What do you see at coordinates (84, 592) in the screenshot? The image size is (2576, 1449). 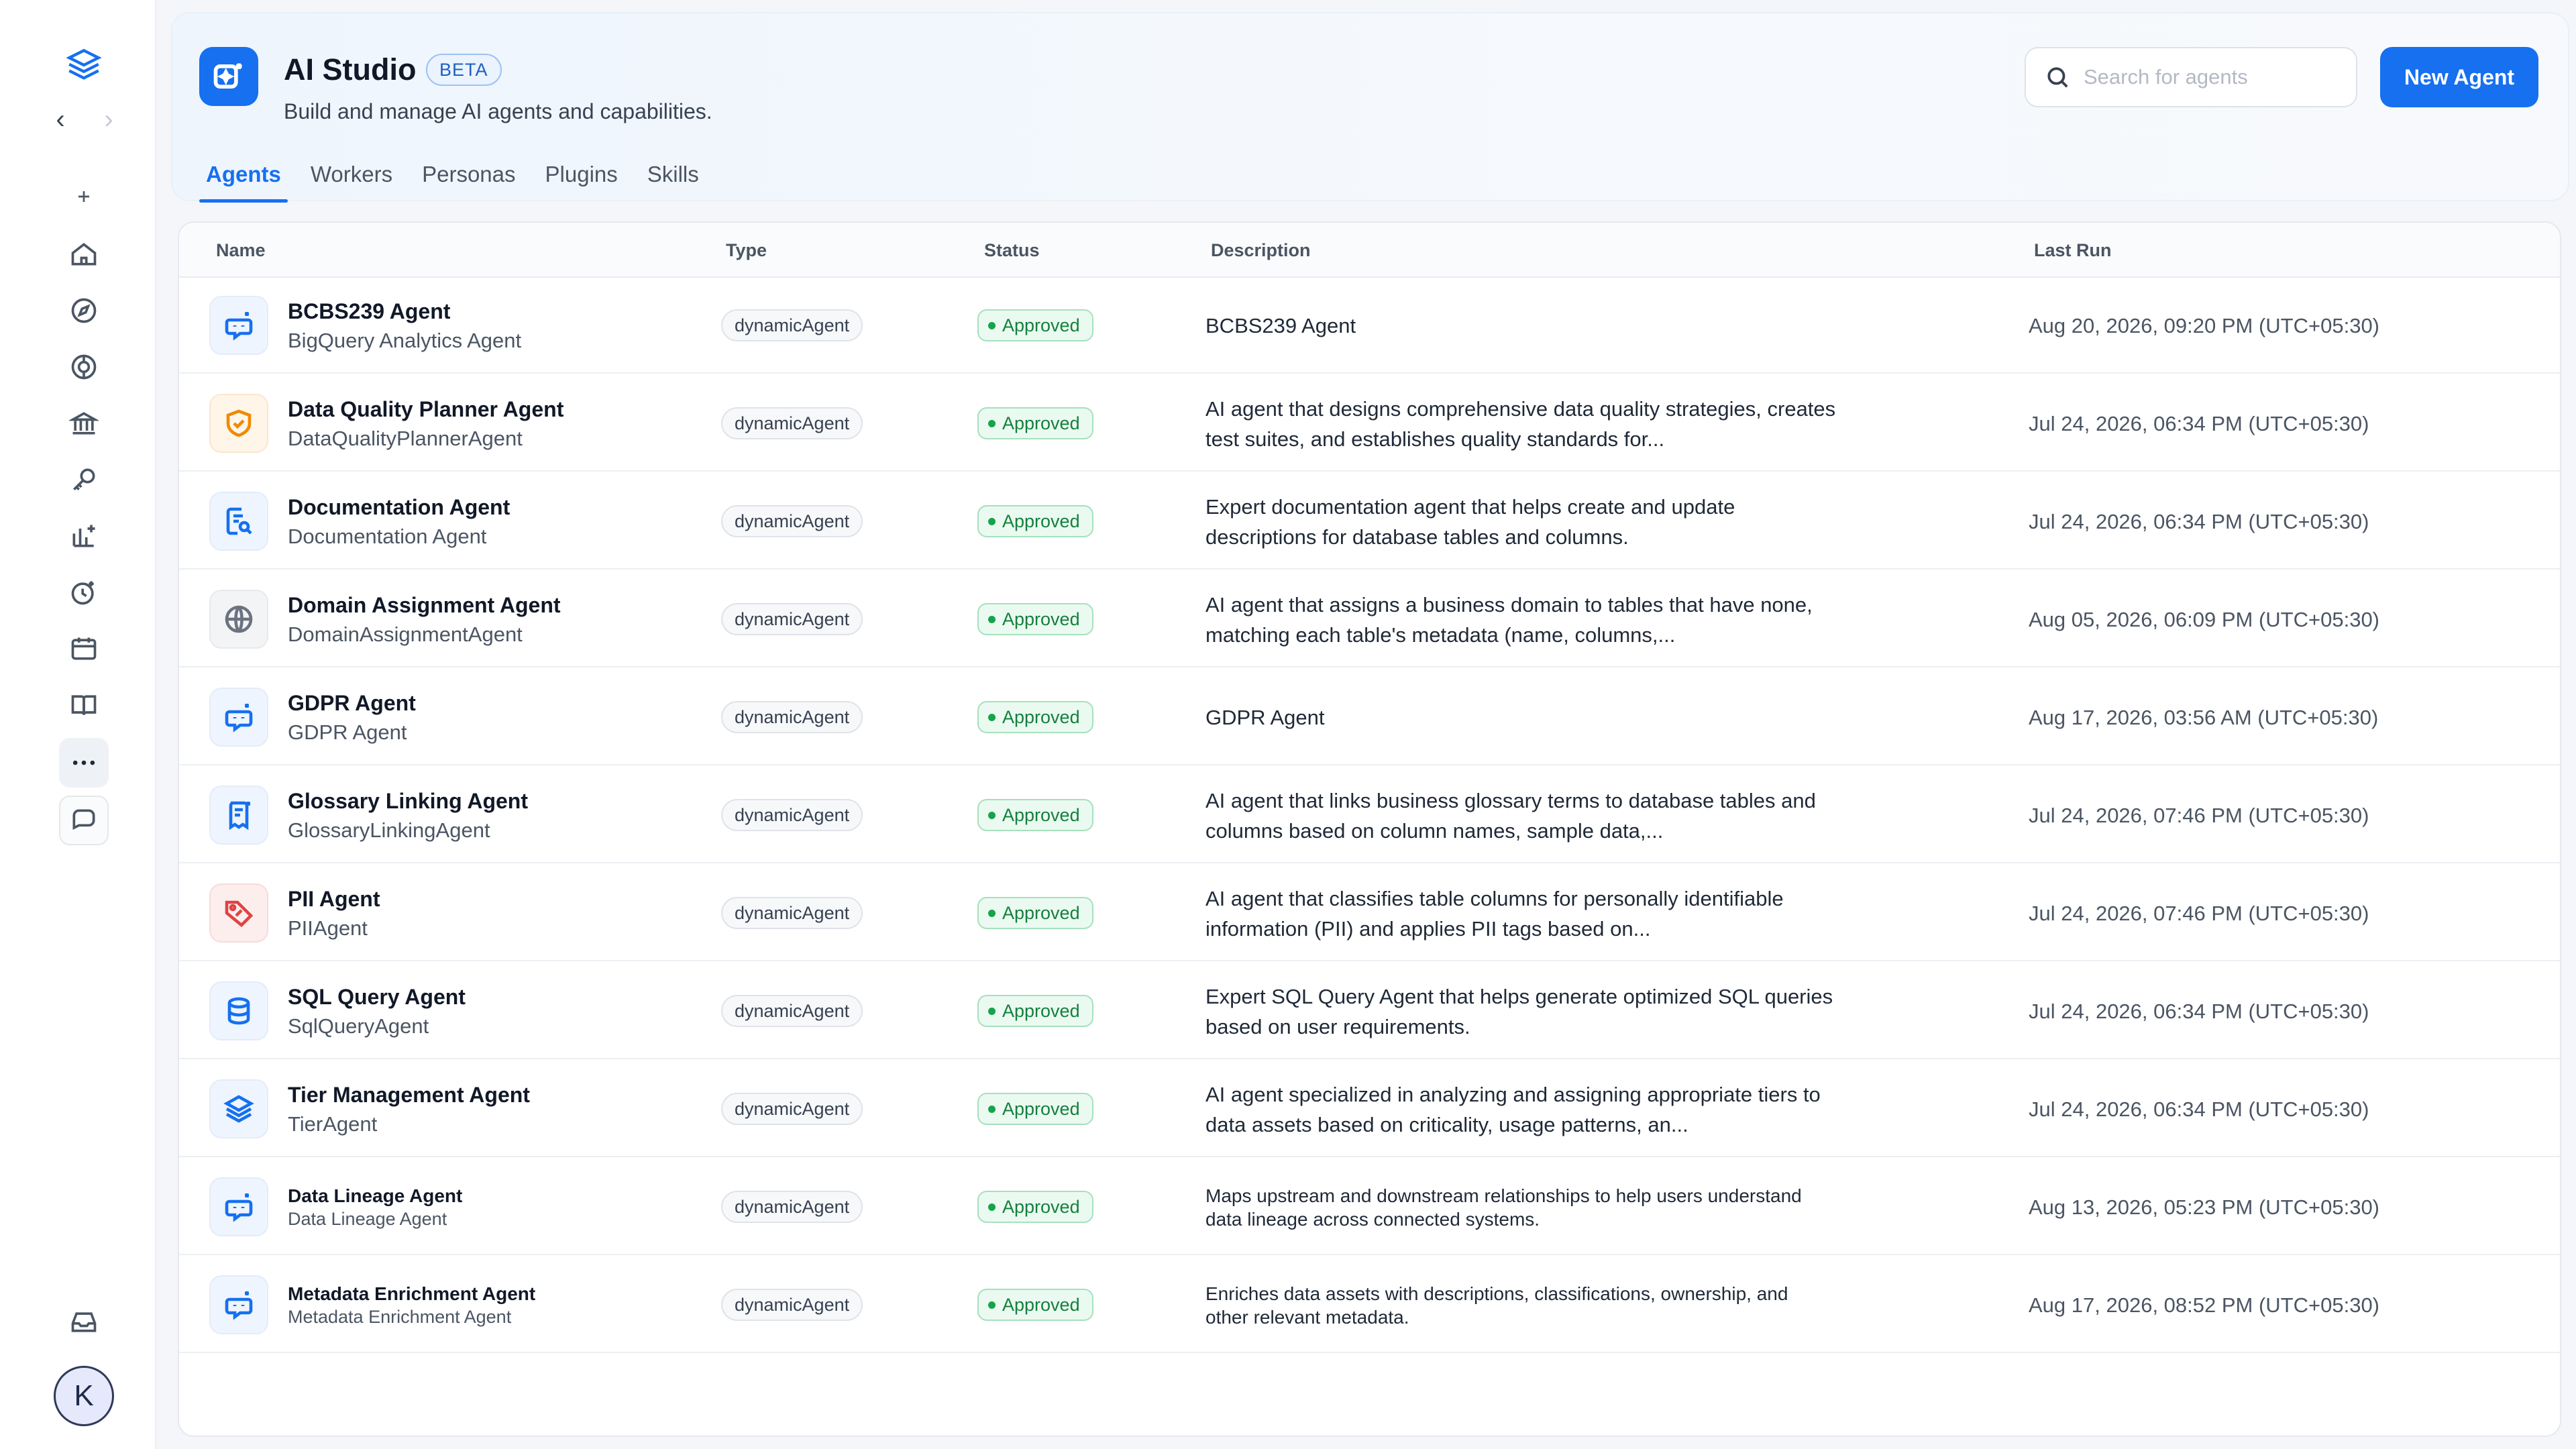 I see `clock-spark-icon` at bounding box center [84, 592].